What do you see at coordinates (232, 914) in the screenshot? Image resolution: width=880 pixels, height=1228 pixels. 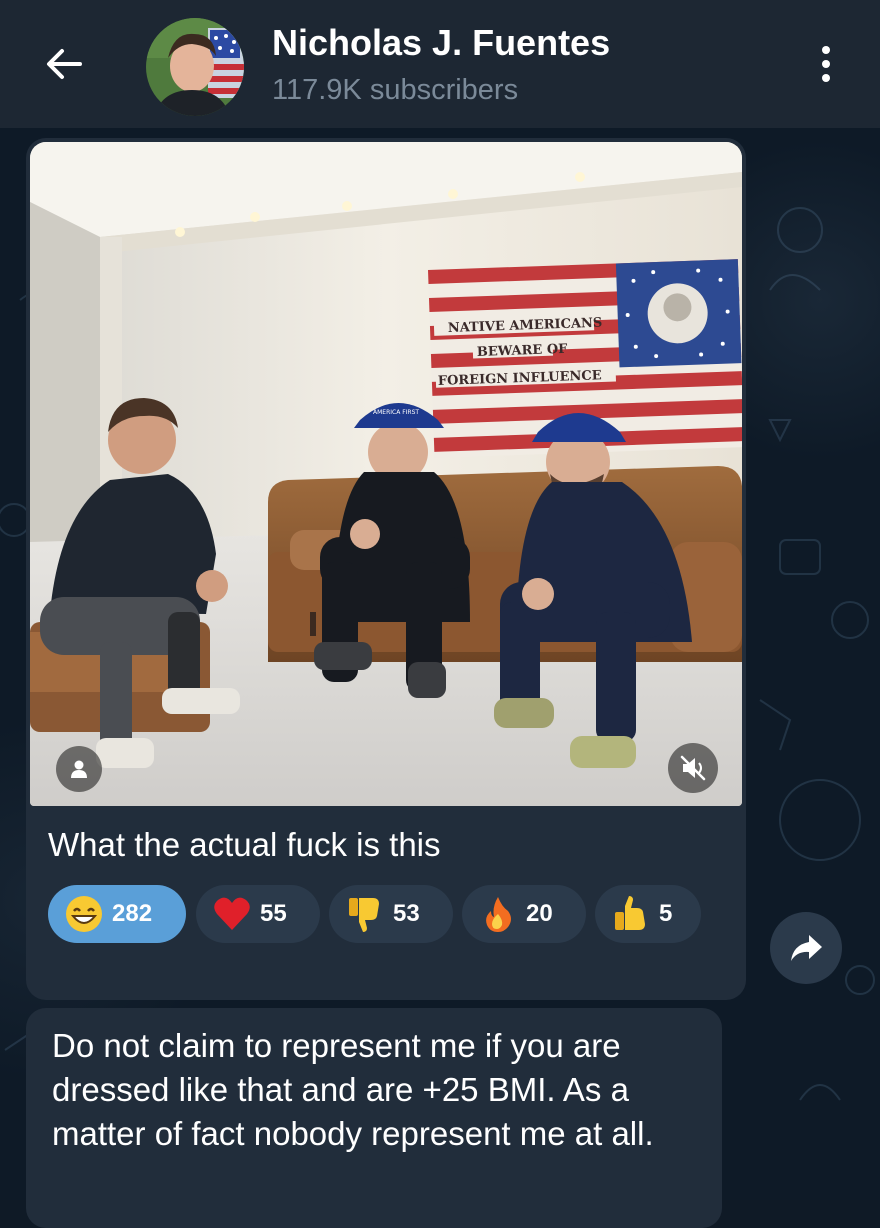 I see `red-heart-icon` at bounding box center [232, 914].